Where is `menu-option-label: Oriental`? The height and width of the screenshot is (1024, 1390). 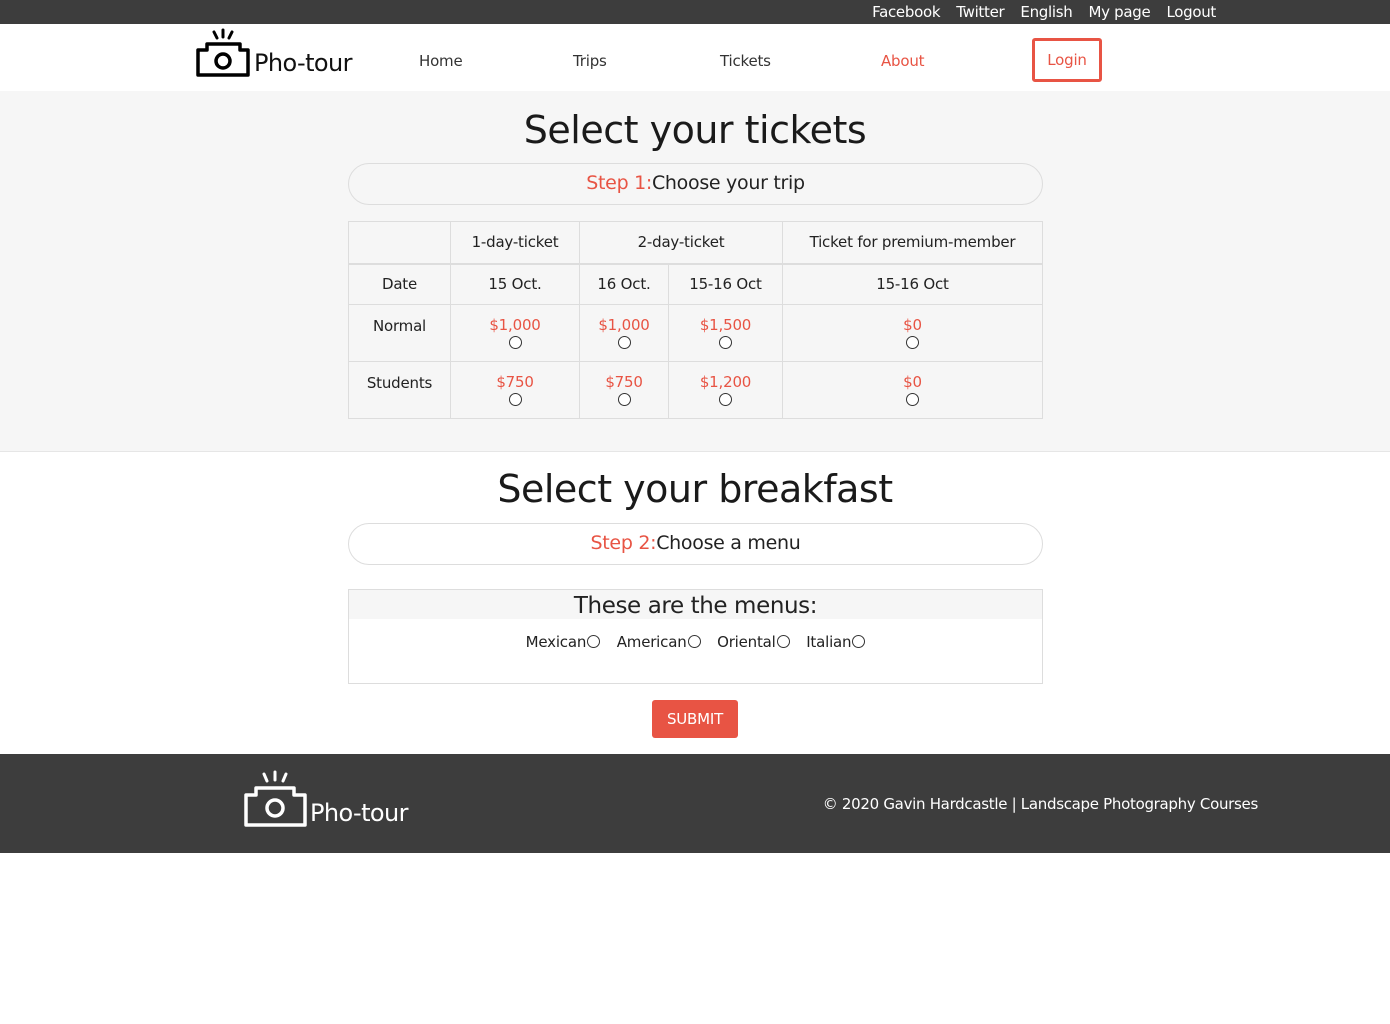
menu-option-label: Oriental is located at coordinates (746, 642).